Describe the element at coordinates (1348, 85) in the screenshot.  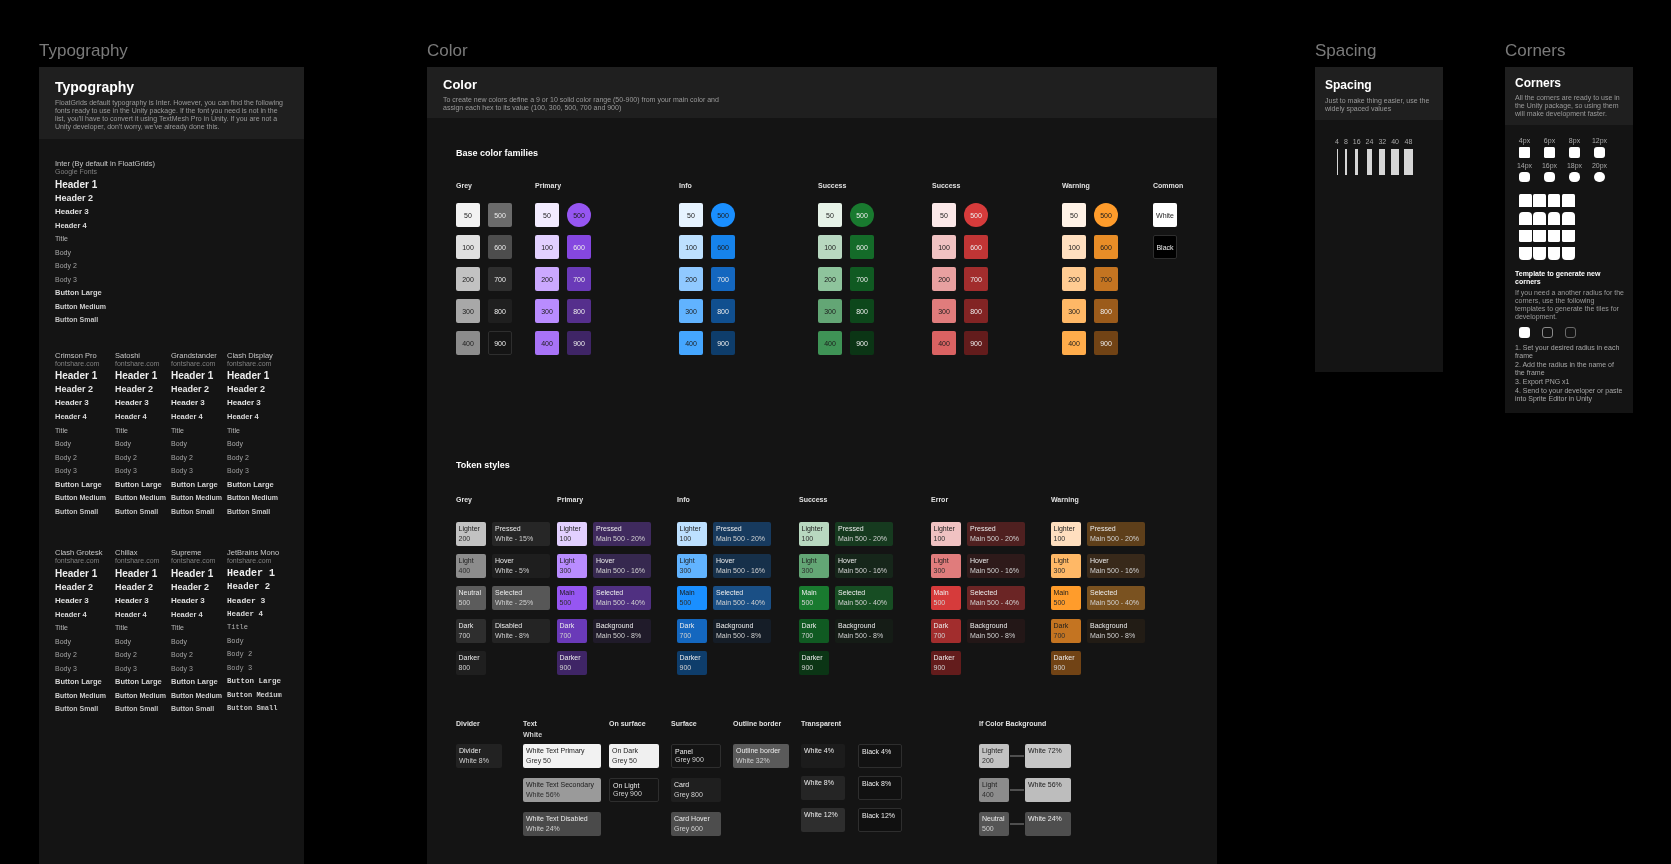
I see `panel-title: Spacing` at that location.